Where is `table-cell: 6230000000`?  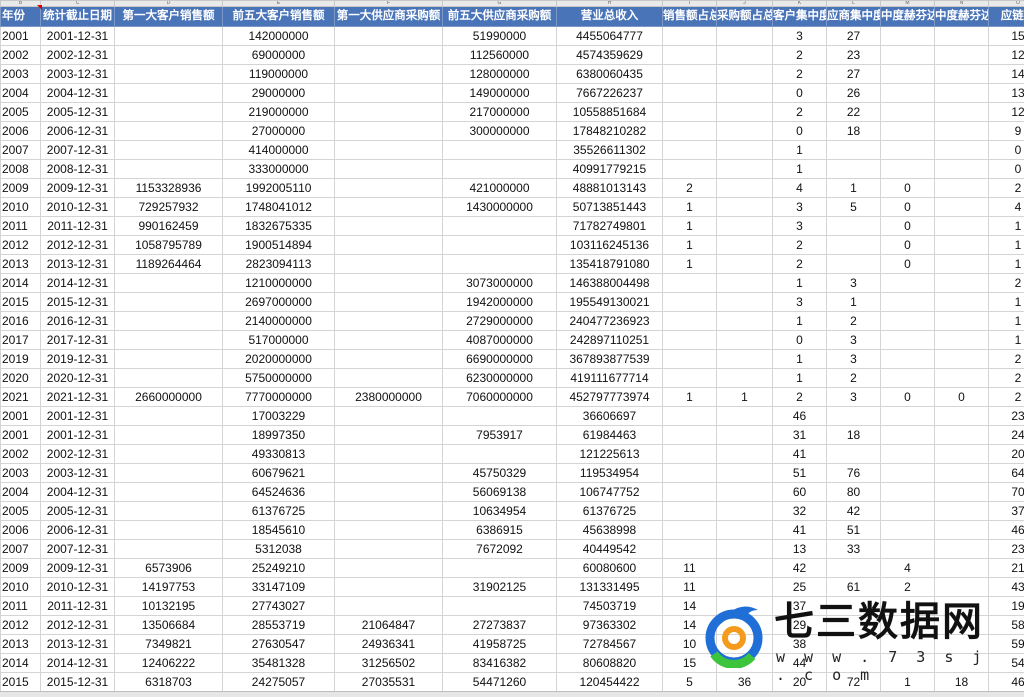 table-cell: 6230000000 is located at coordinates (500, 378).